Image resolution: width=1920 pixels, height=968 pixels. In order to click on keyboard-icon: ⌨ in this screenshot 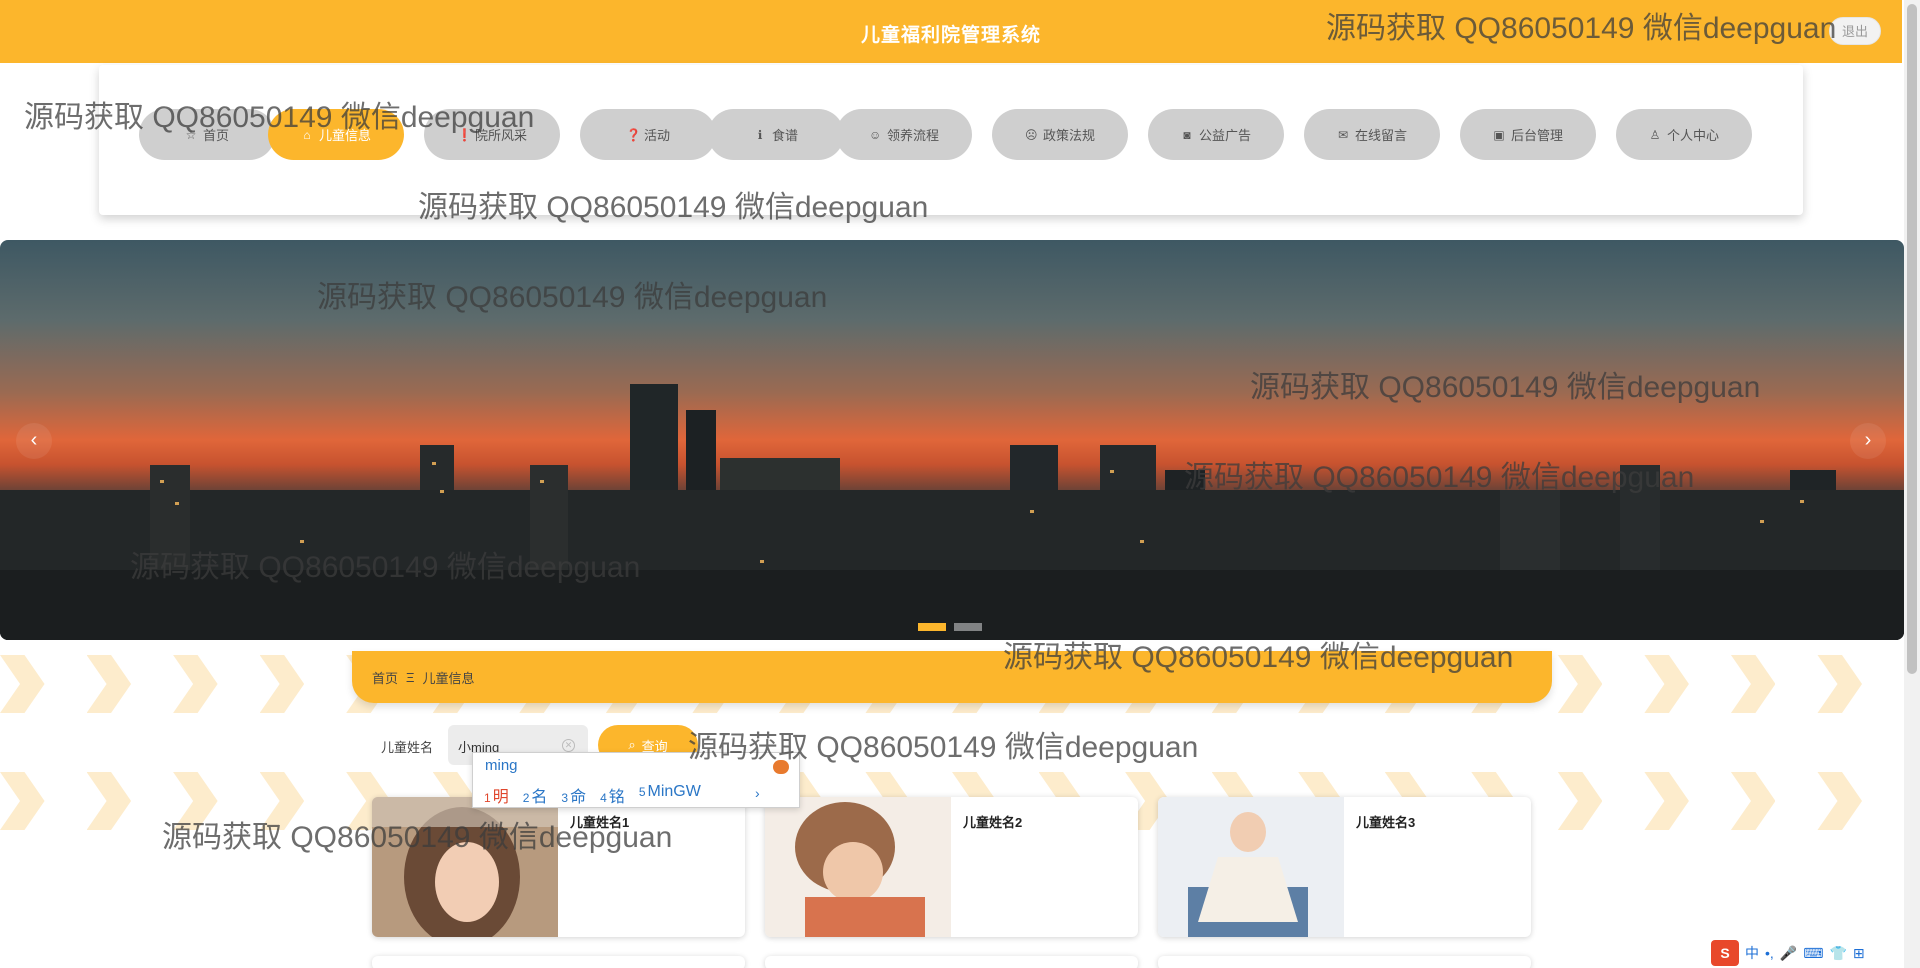, I will do `click(1813, 953)`.